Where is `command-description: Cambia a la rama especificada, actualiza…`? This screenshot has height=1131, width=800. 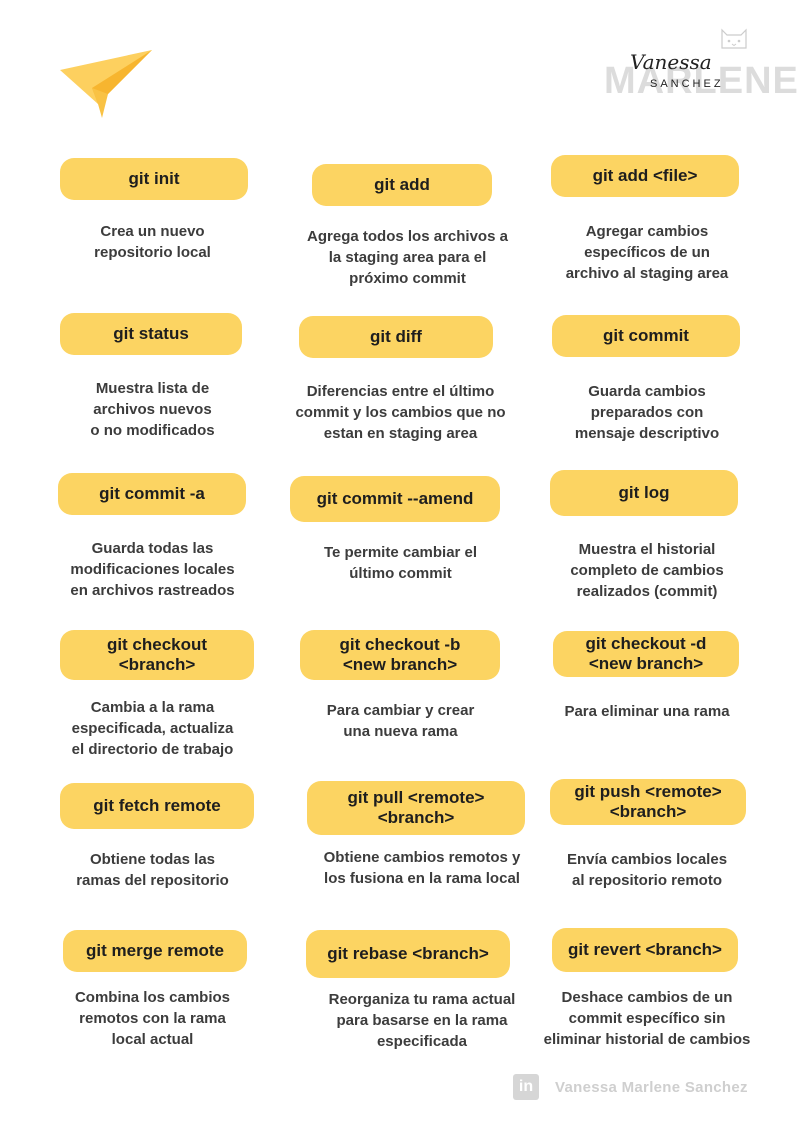
command-description: Cambia a la rama especificada, actualiza… is located at coordinates (152, 728).